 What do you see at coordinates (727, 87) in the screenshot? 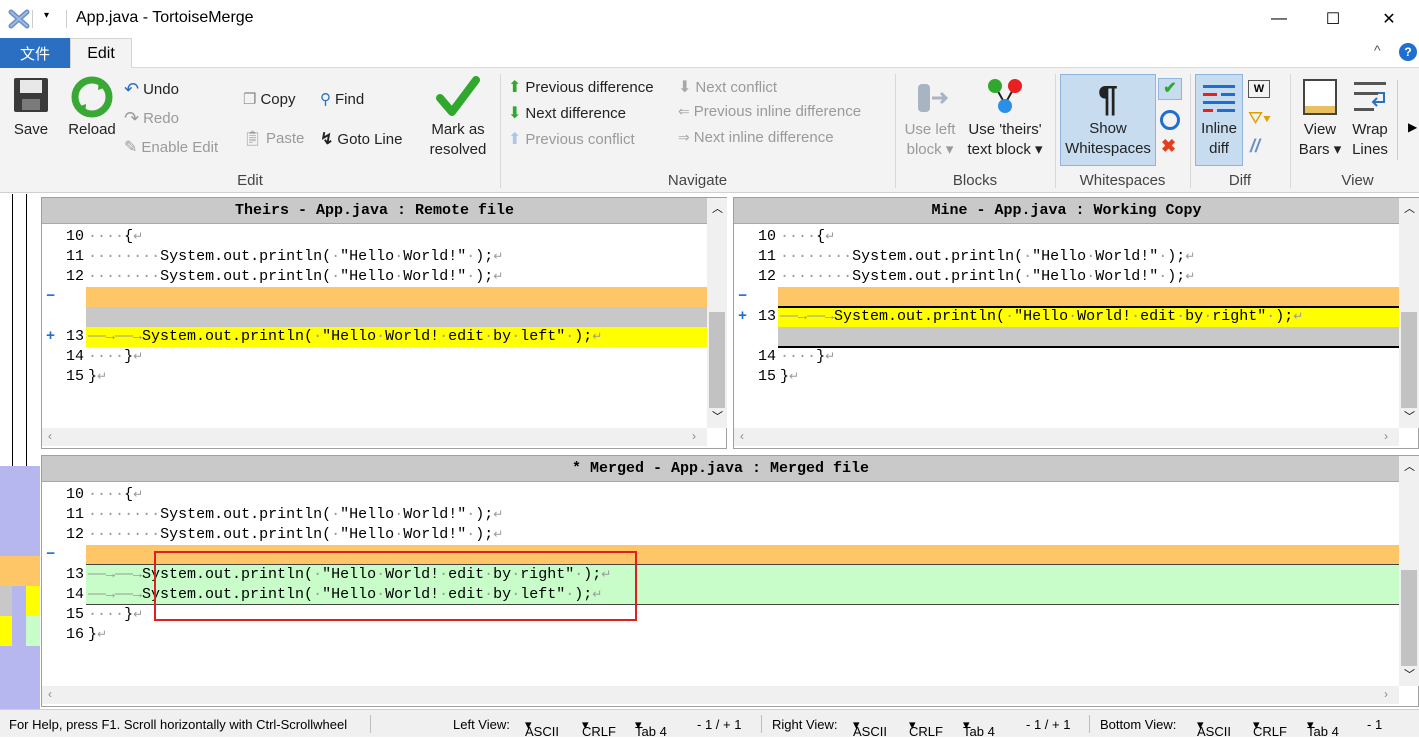
I see `next-conflict-button: ⬇ Next conflict` at bounding box center [727, 87].